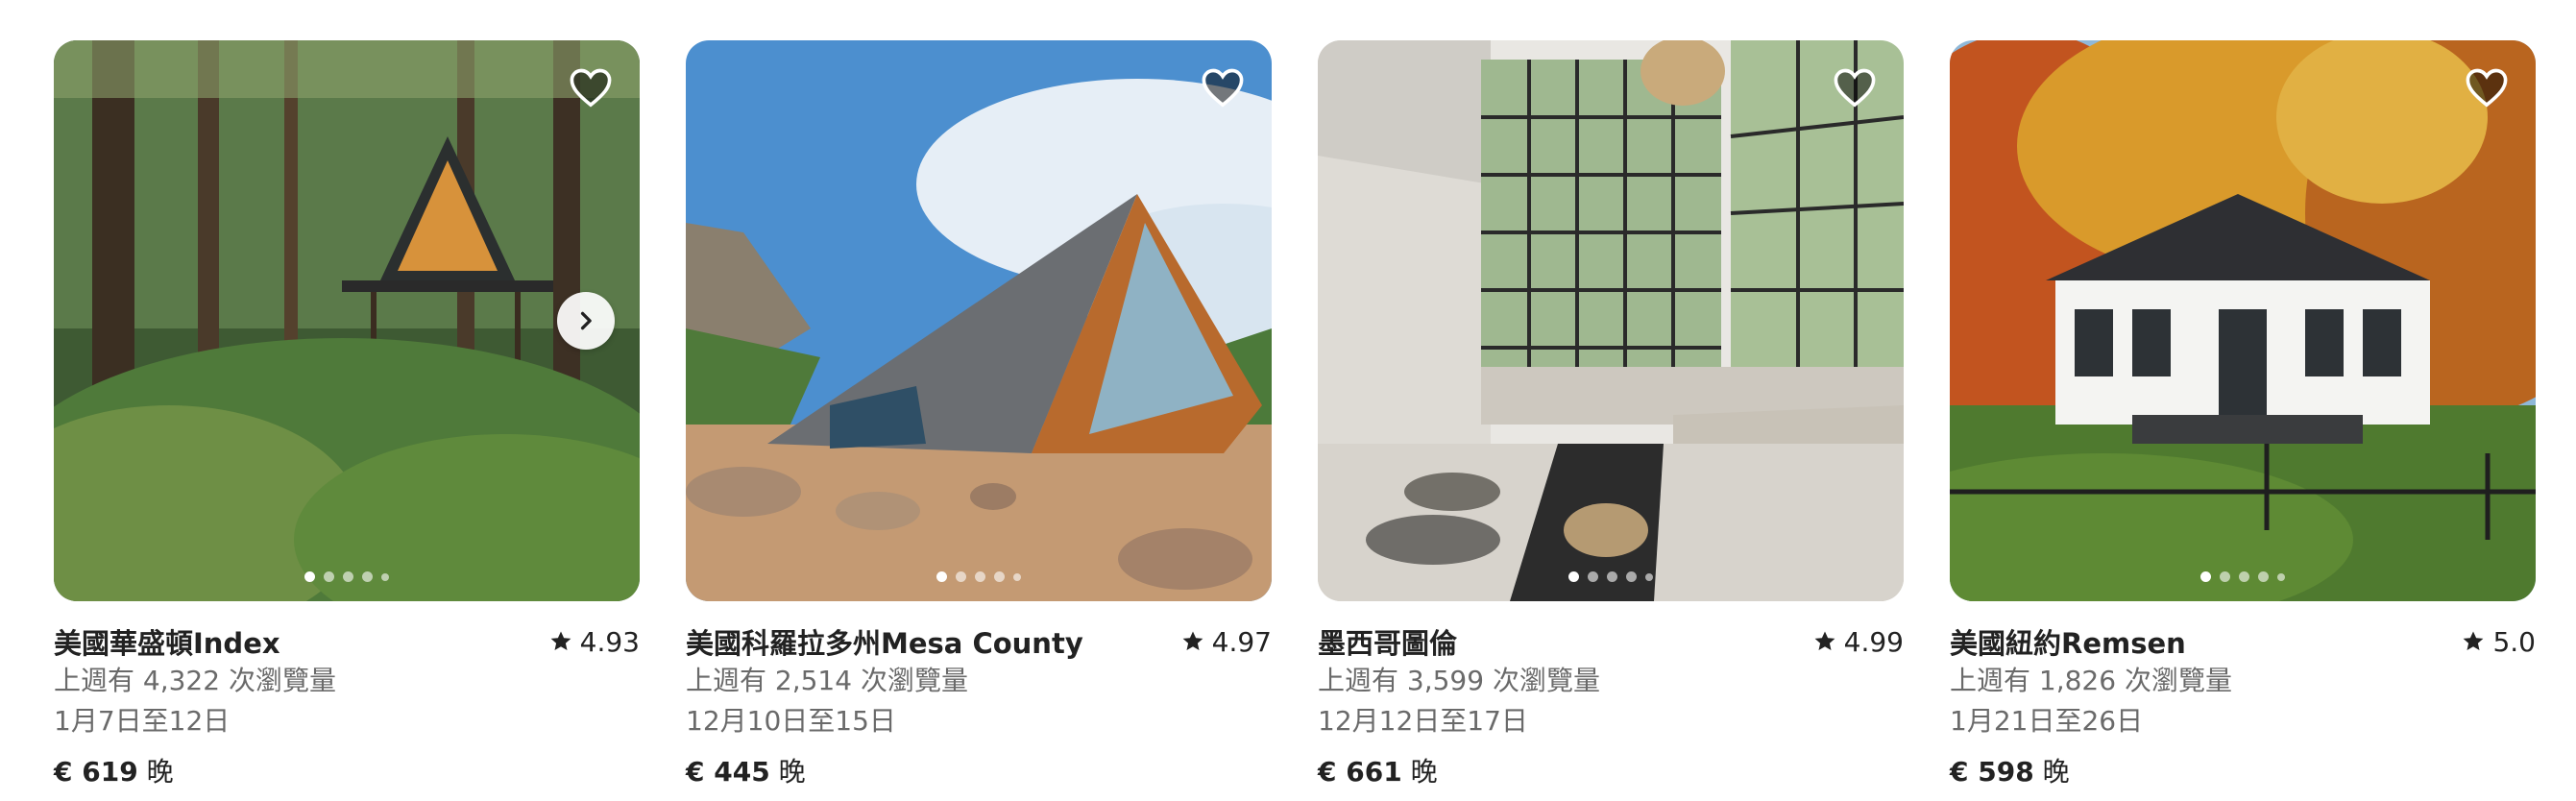 Image resolution: width=2576 pixels, height=801 pixels. Describe the element at coordinates (142, 721) in the screenshot. I see `listing-dates: 1月7日至12日` at that location.